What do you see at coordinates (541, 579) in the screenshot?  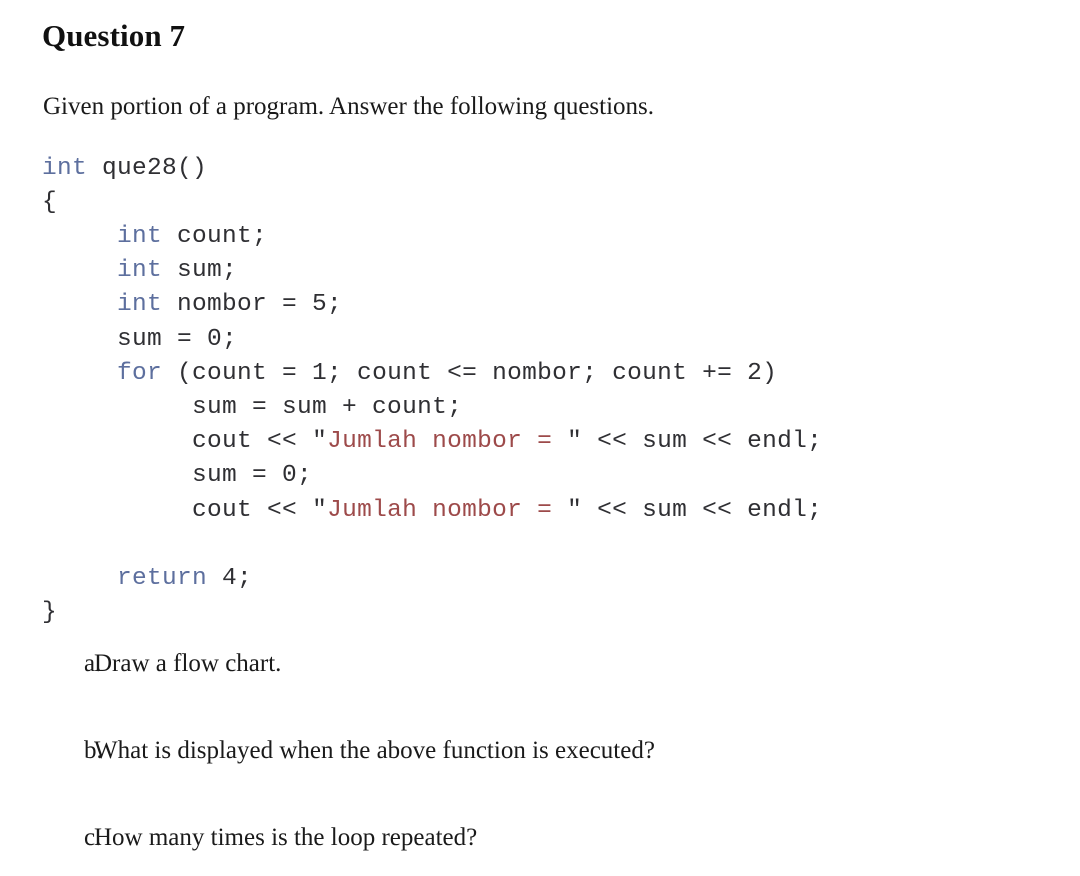 I see `code-line: return 4;` at bounding box center [541, 579].